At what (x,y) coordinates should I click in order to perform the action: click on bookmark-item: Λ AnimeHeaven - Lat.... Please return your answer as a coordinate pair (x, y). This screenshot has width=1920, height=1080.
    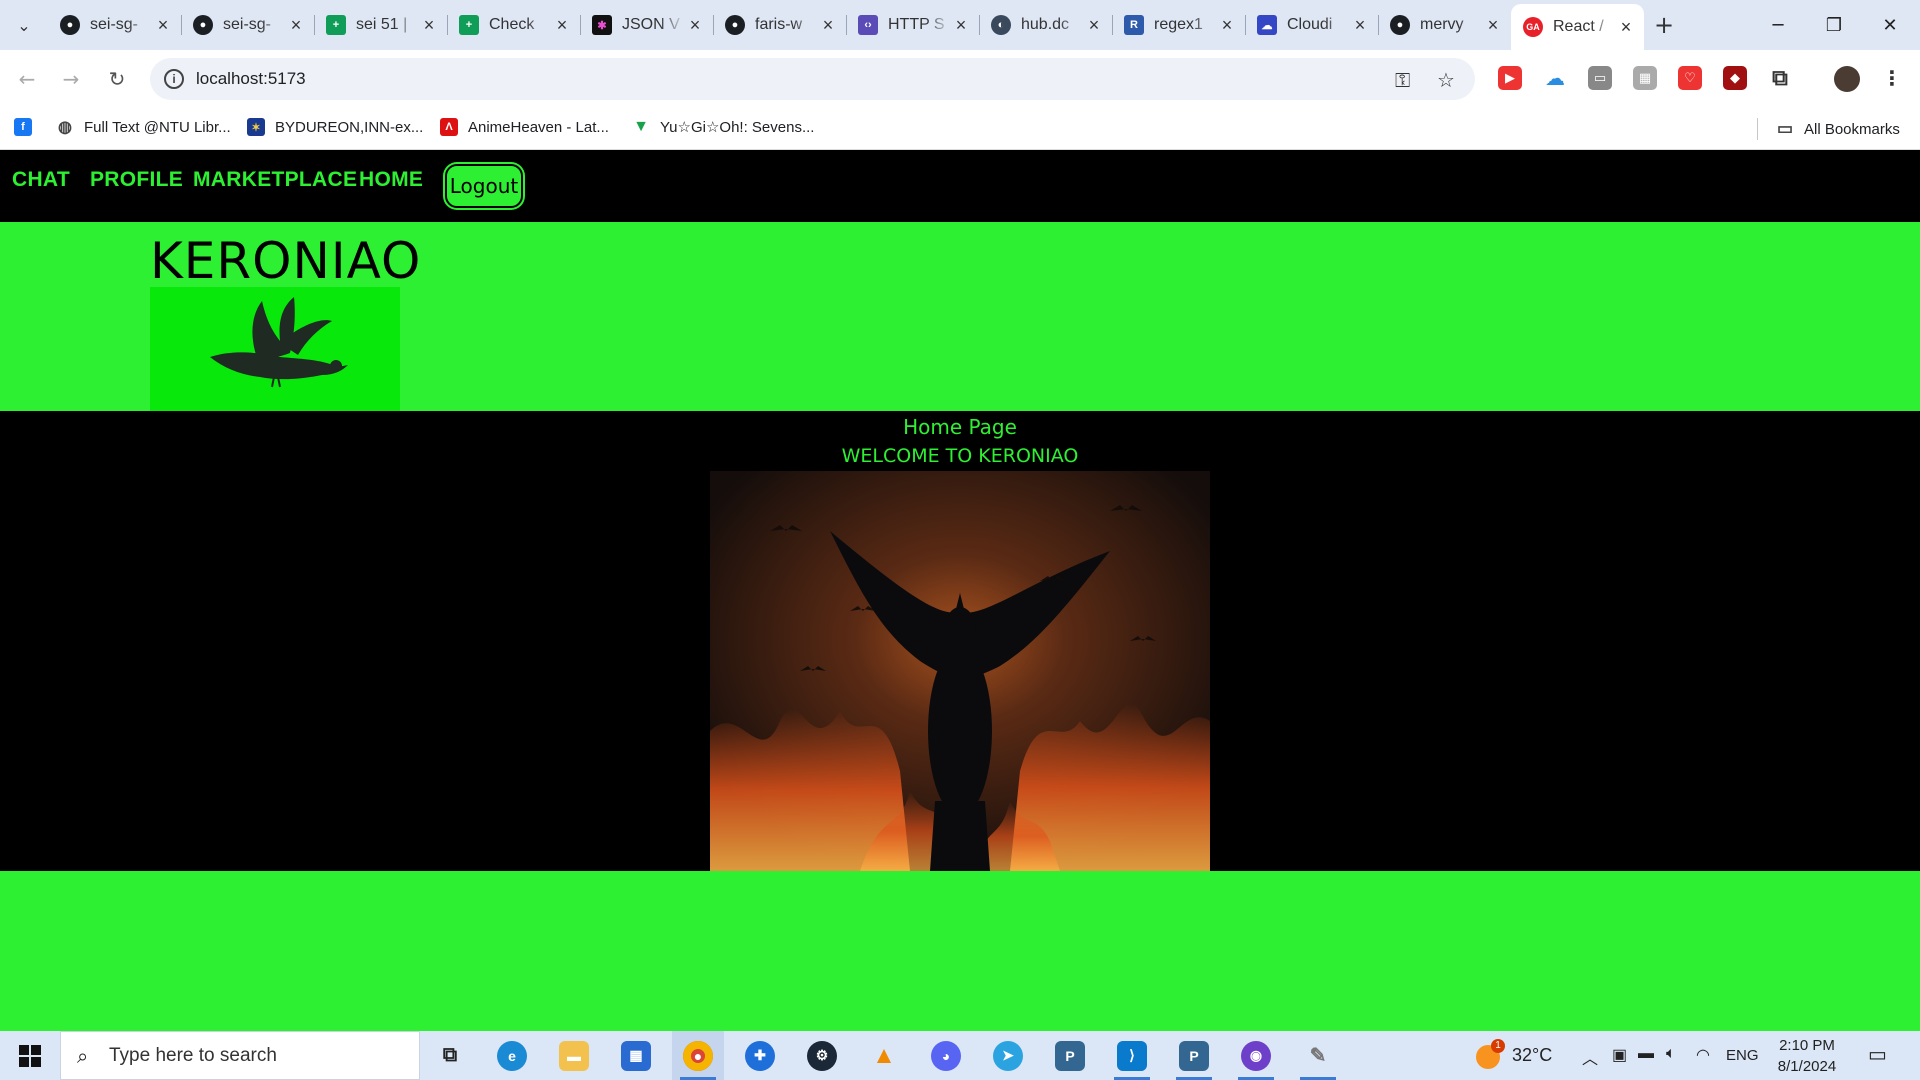
    Looking at the image, I should click on (524, 127).